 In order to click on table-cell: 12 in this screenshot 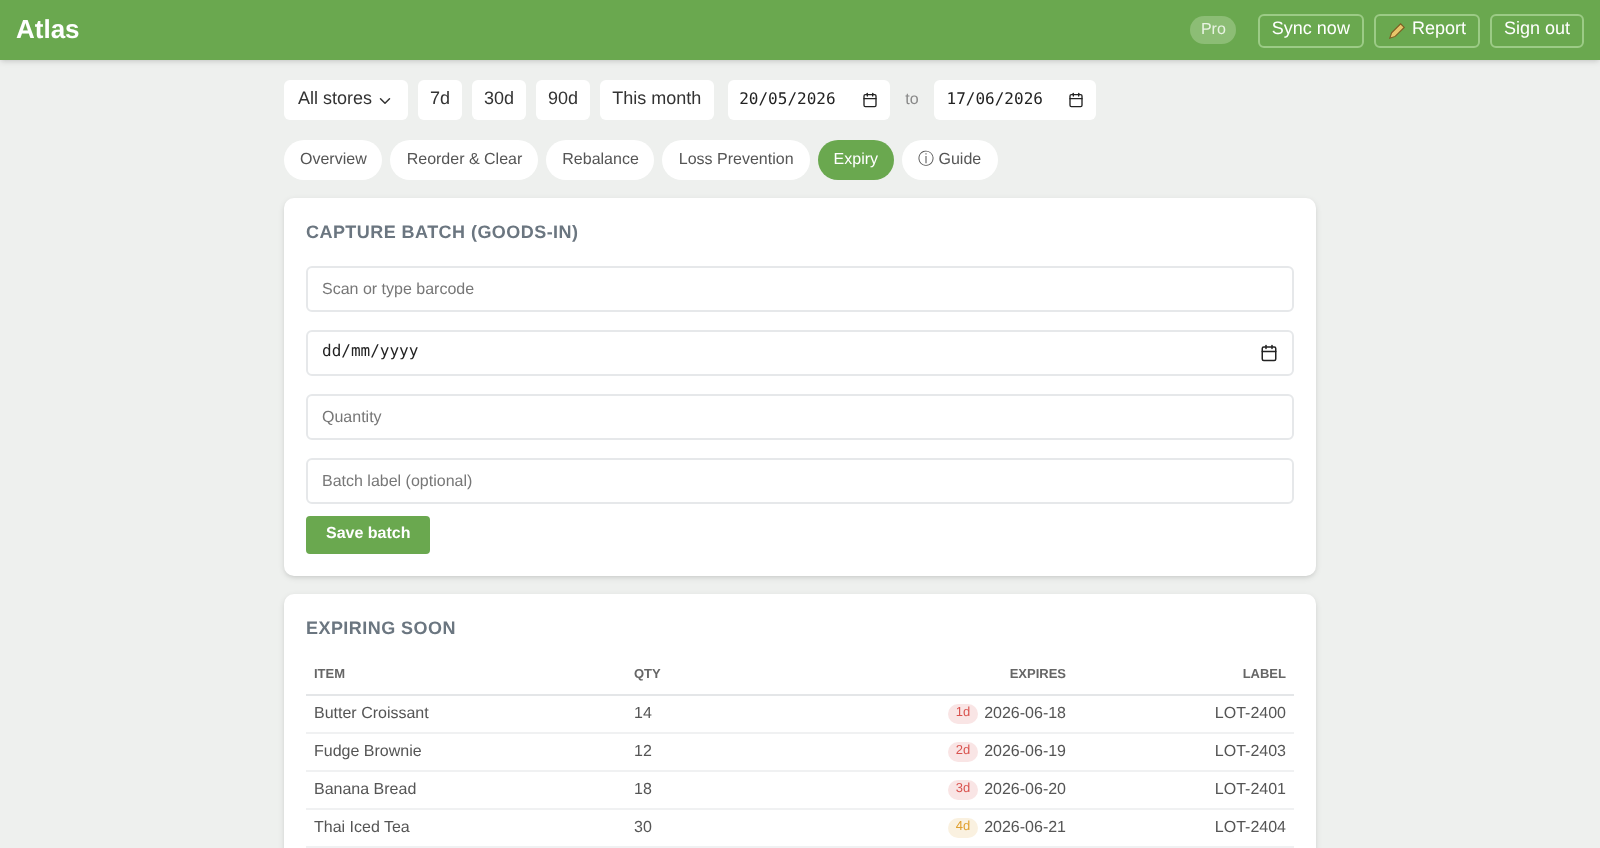, I will do `click(730, 752)`.